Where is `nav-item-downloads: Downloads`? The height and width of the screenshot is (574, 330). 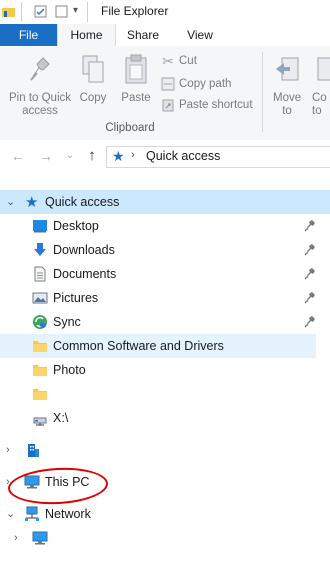
nav-item-downloads: Downloads is located at coordinates (165, 250).